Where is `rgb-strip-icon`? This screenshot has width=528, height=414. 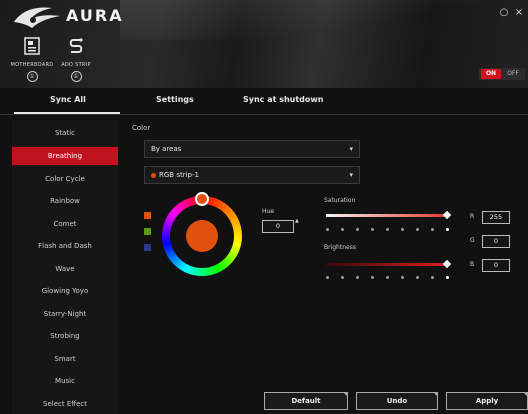
rgb-strip-icon is located at coordinates (153, 175).